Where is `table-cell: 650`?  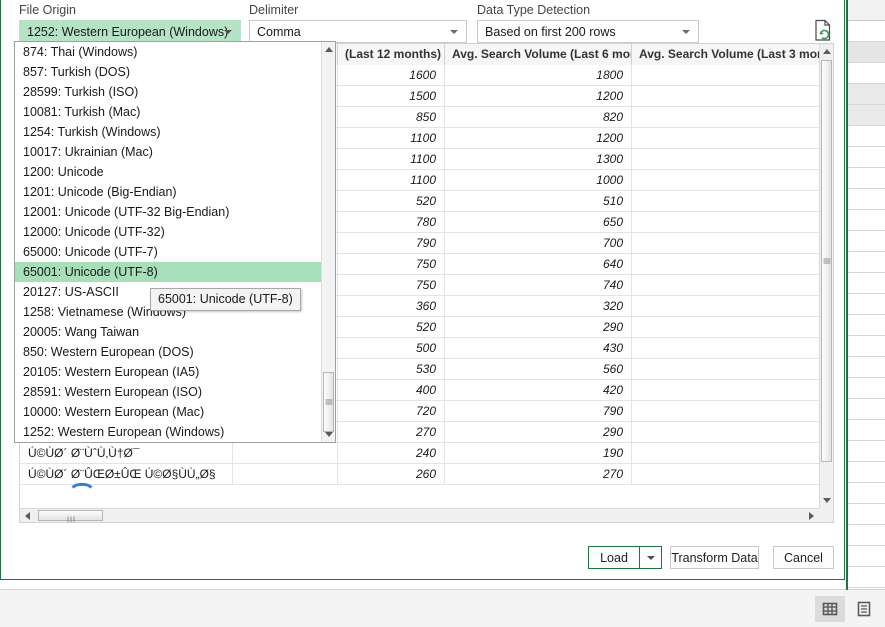 table-cell: 650 is located at coordinates (538, 222).